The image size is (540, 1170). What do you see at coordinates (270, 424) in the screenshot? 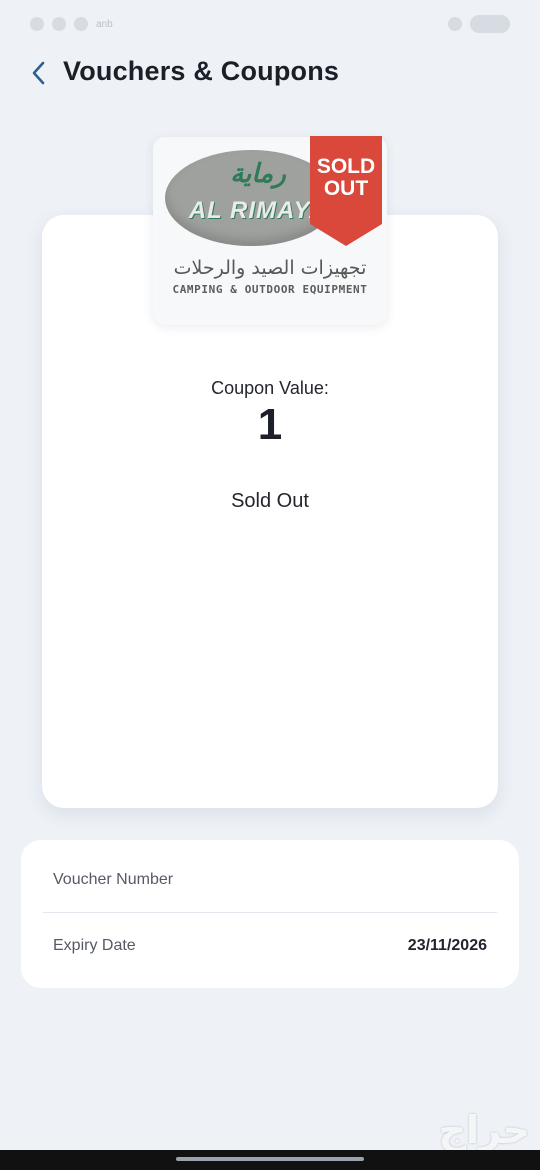
I see `coupon-value: 1` at bounding box center [270, 424].